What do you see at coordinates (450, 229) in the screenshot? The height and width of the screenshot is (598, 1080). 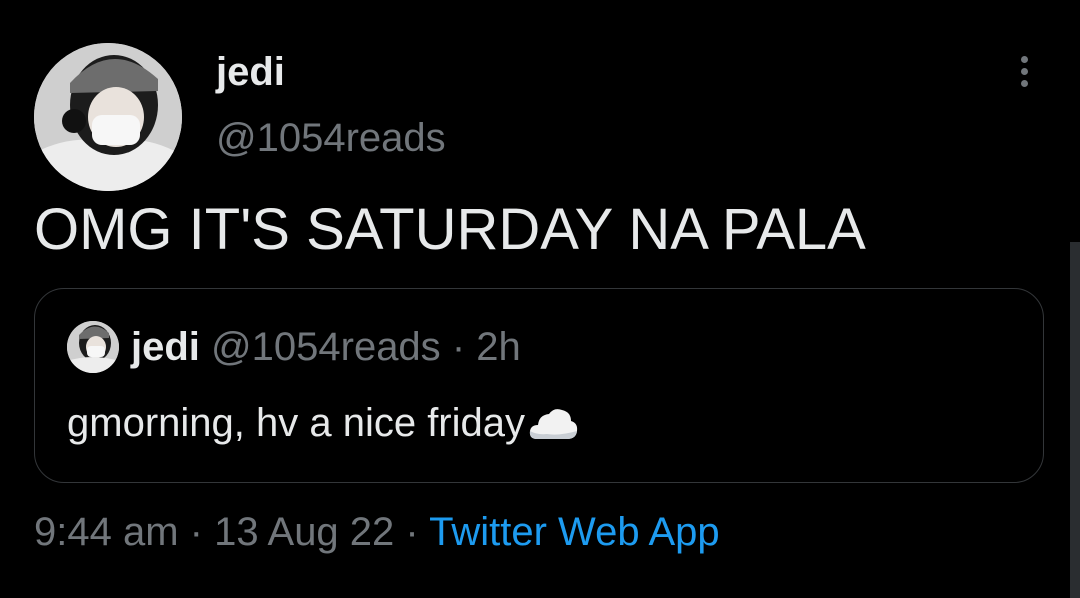 I see `tweet-text: OMG IT'S SATURDAY NA PALA` at bounding box center [450, 229].